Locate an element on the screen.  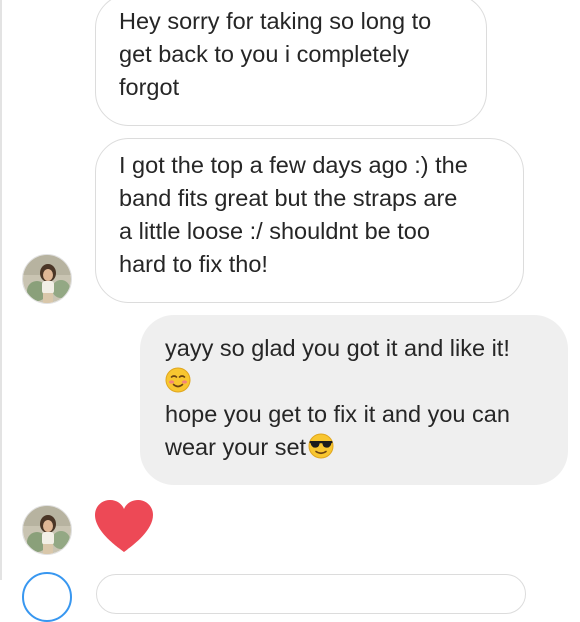
message-emoji-line is located at coordinates (356, 381).